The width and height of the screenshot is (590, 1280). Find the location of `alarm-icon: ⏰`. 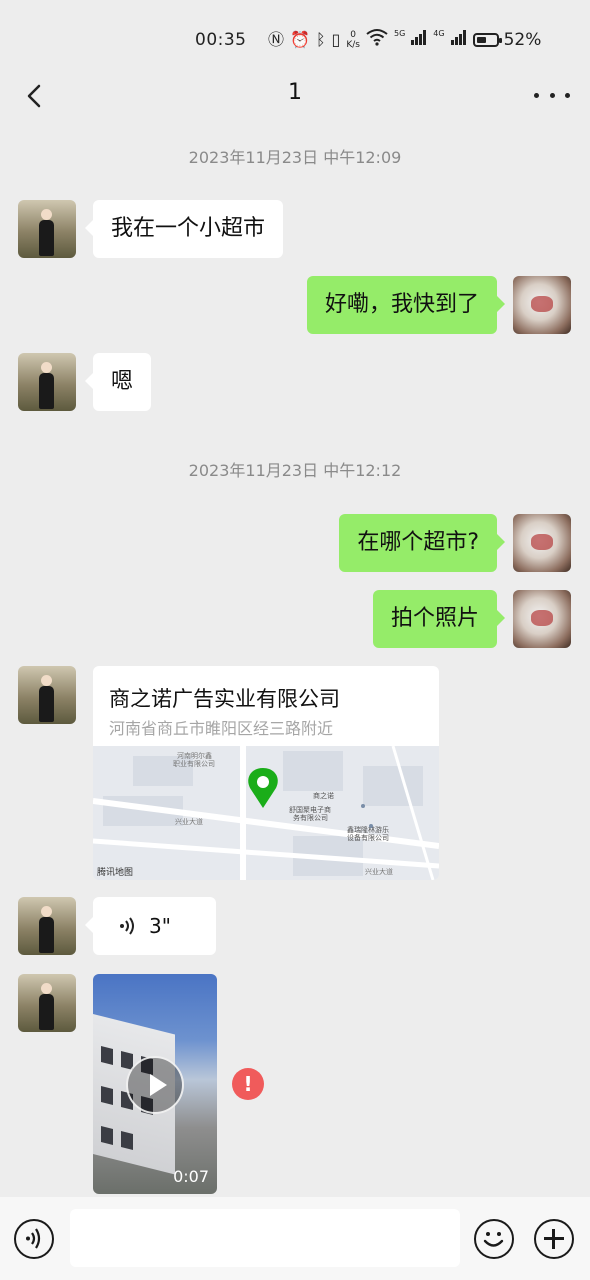

alarm-icon: ⏰ is located at coordinates (300, 39).